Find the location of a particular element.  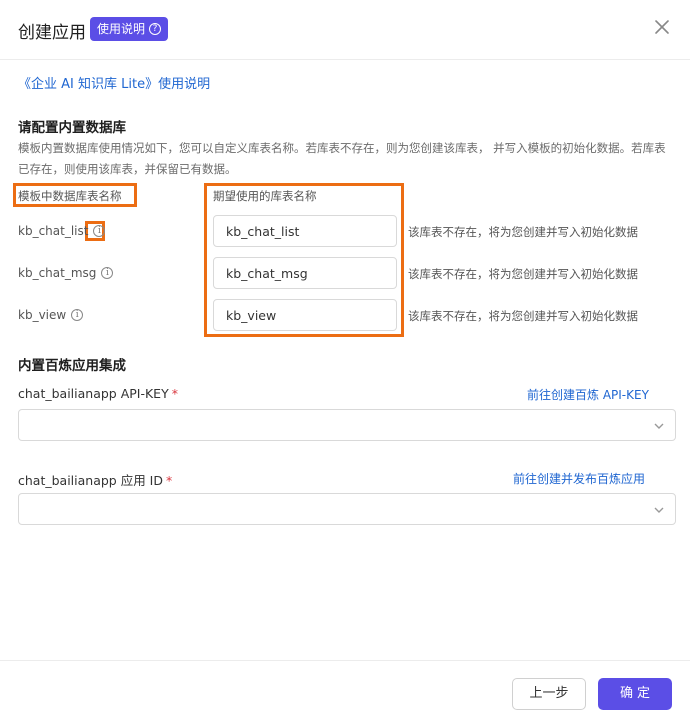

api-key-label: chat_bailianapp API-KEY * is located at coordinates (98, 393).